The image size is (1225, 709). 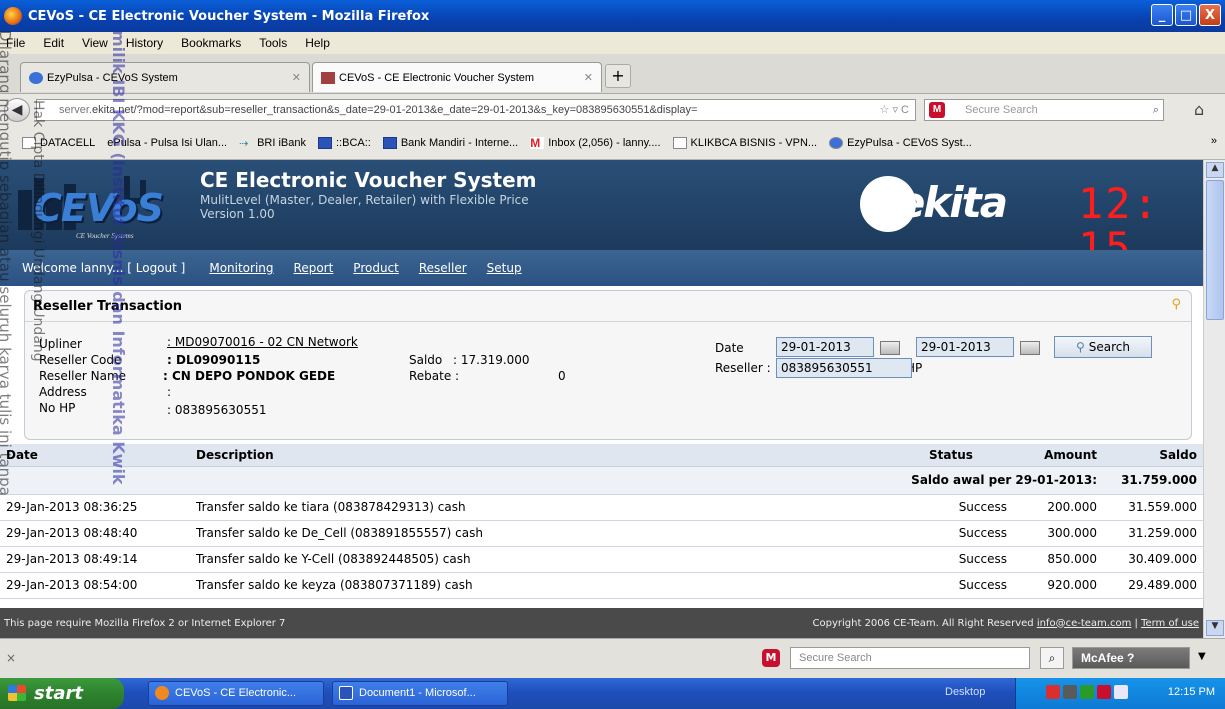 I want to click on bookmark-star-icon: ☆ ▿ C, so click(x=894, y=110).